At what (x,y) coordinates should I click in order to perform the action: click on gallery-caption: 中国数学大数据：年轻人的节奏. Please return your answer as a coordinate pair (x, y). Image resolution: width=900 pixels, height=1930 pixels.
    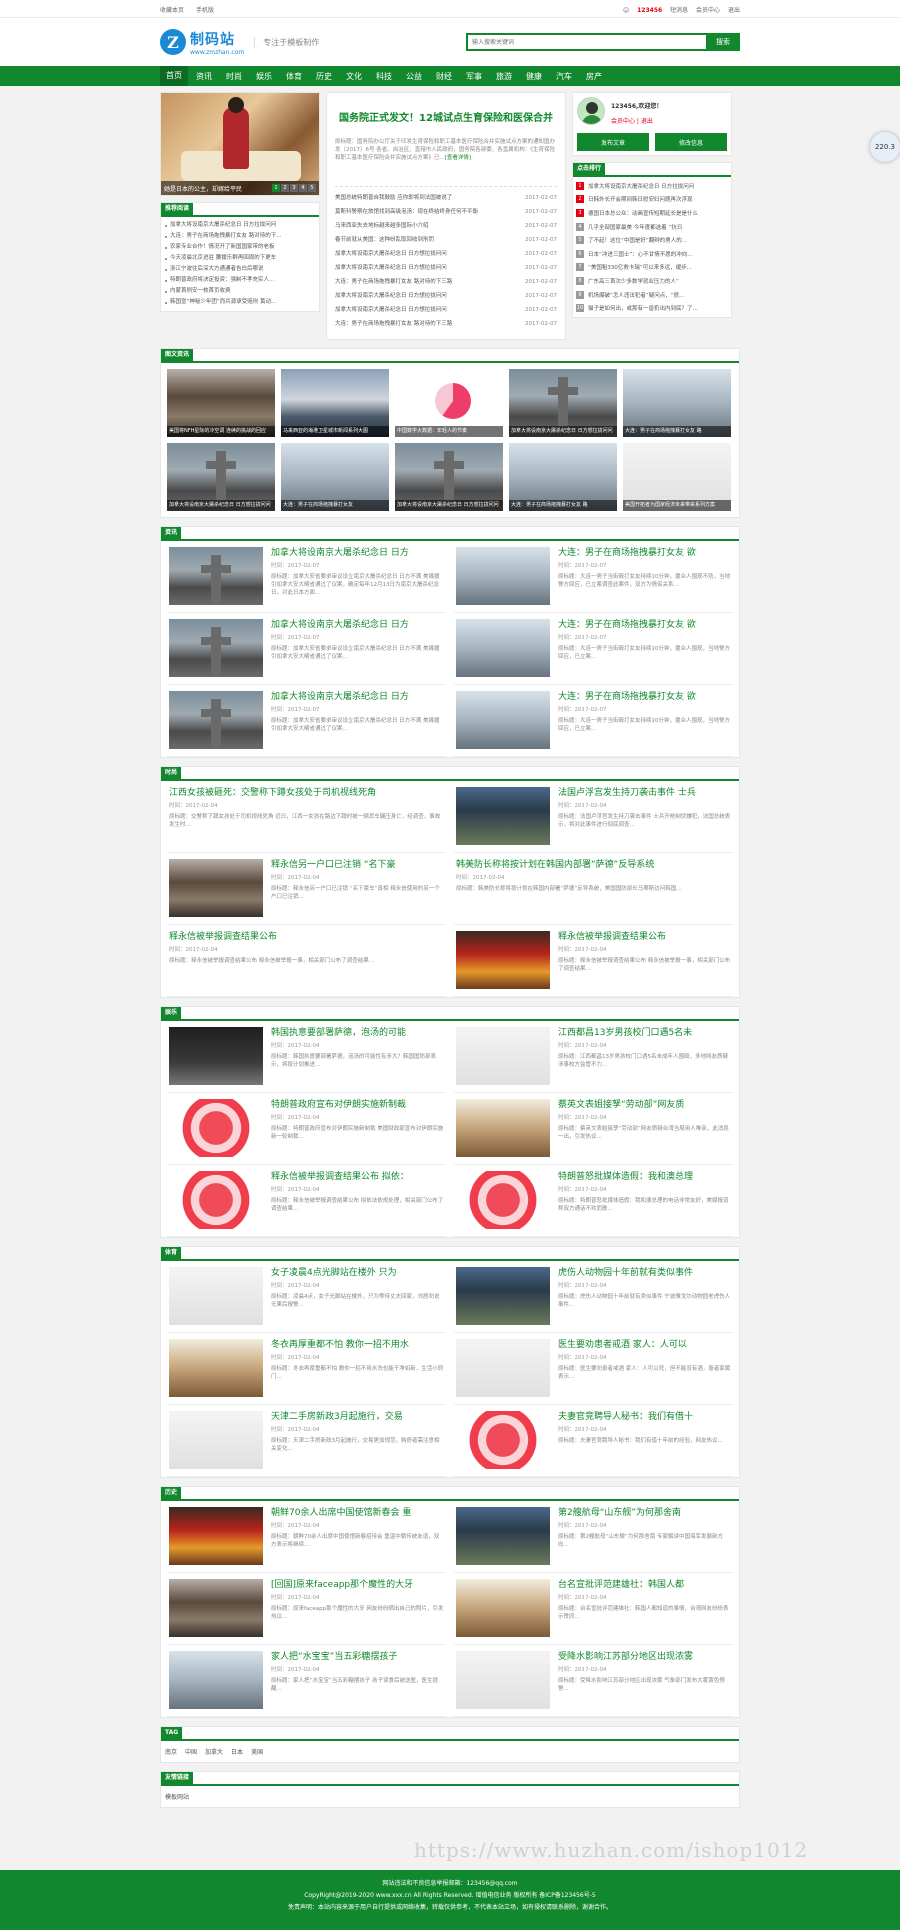
    Looking at the image, I should click on (449, 431).